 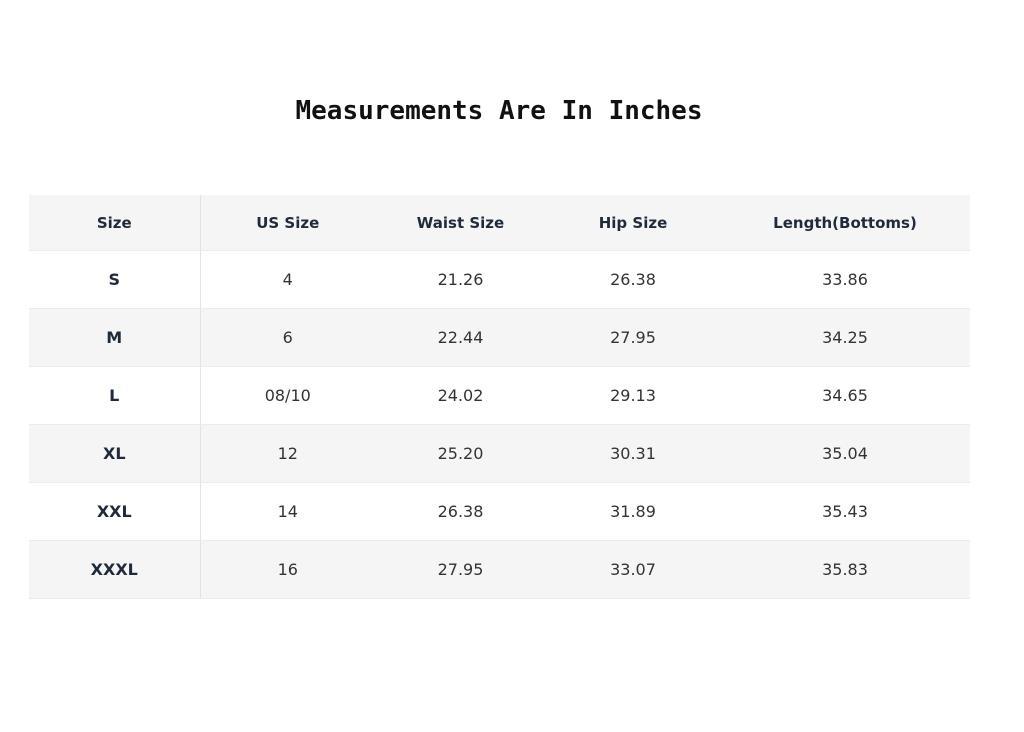 What do you see at coordinates (460, 337) in the screenshot?
I see `waist-size-cell: 22.44` at bounding box center [460, 337].